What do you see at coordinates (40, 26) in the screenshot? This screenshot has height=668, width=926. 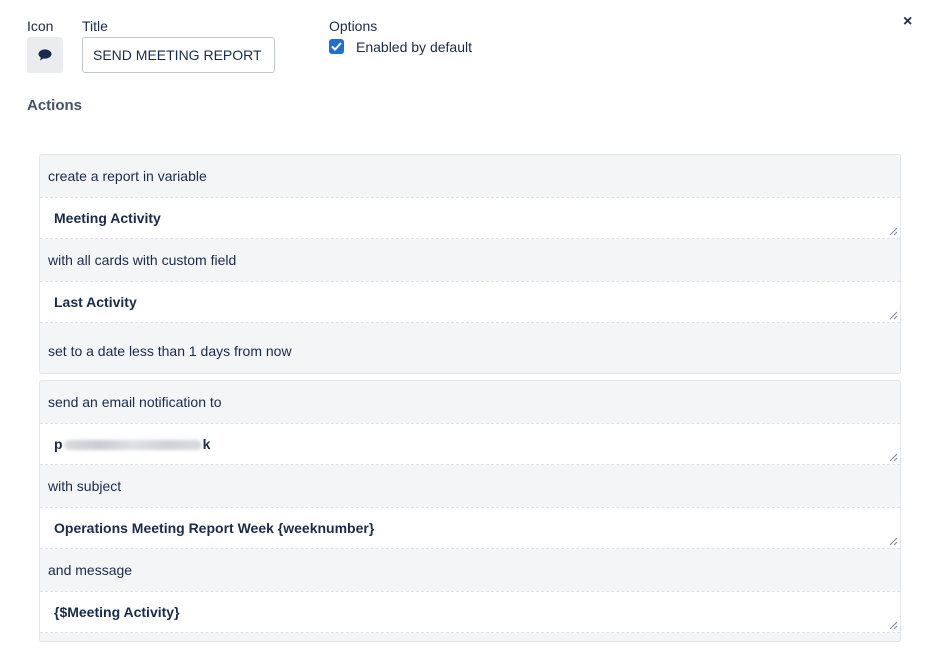 I see `icon-label: Icon` at bounding box center [40, 26].